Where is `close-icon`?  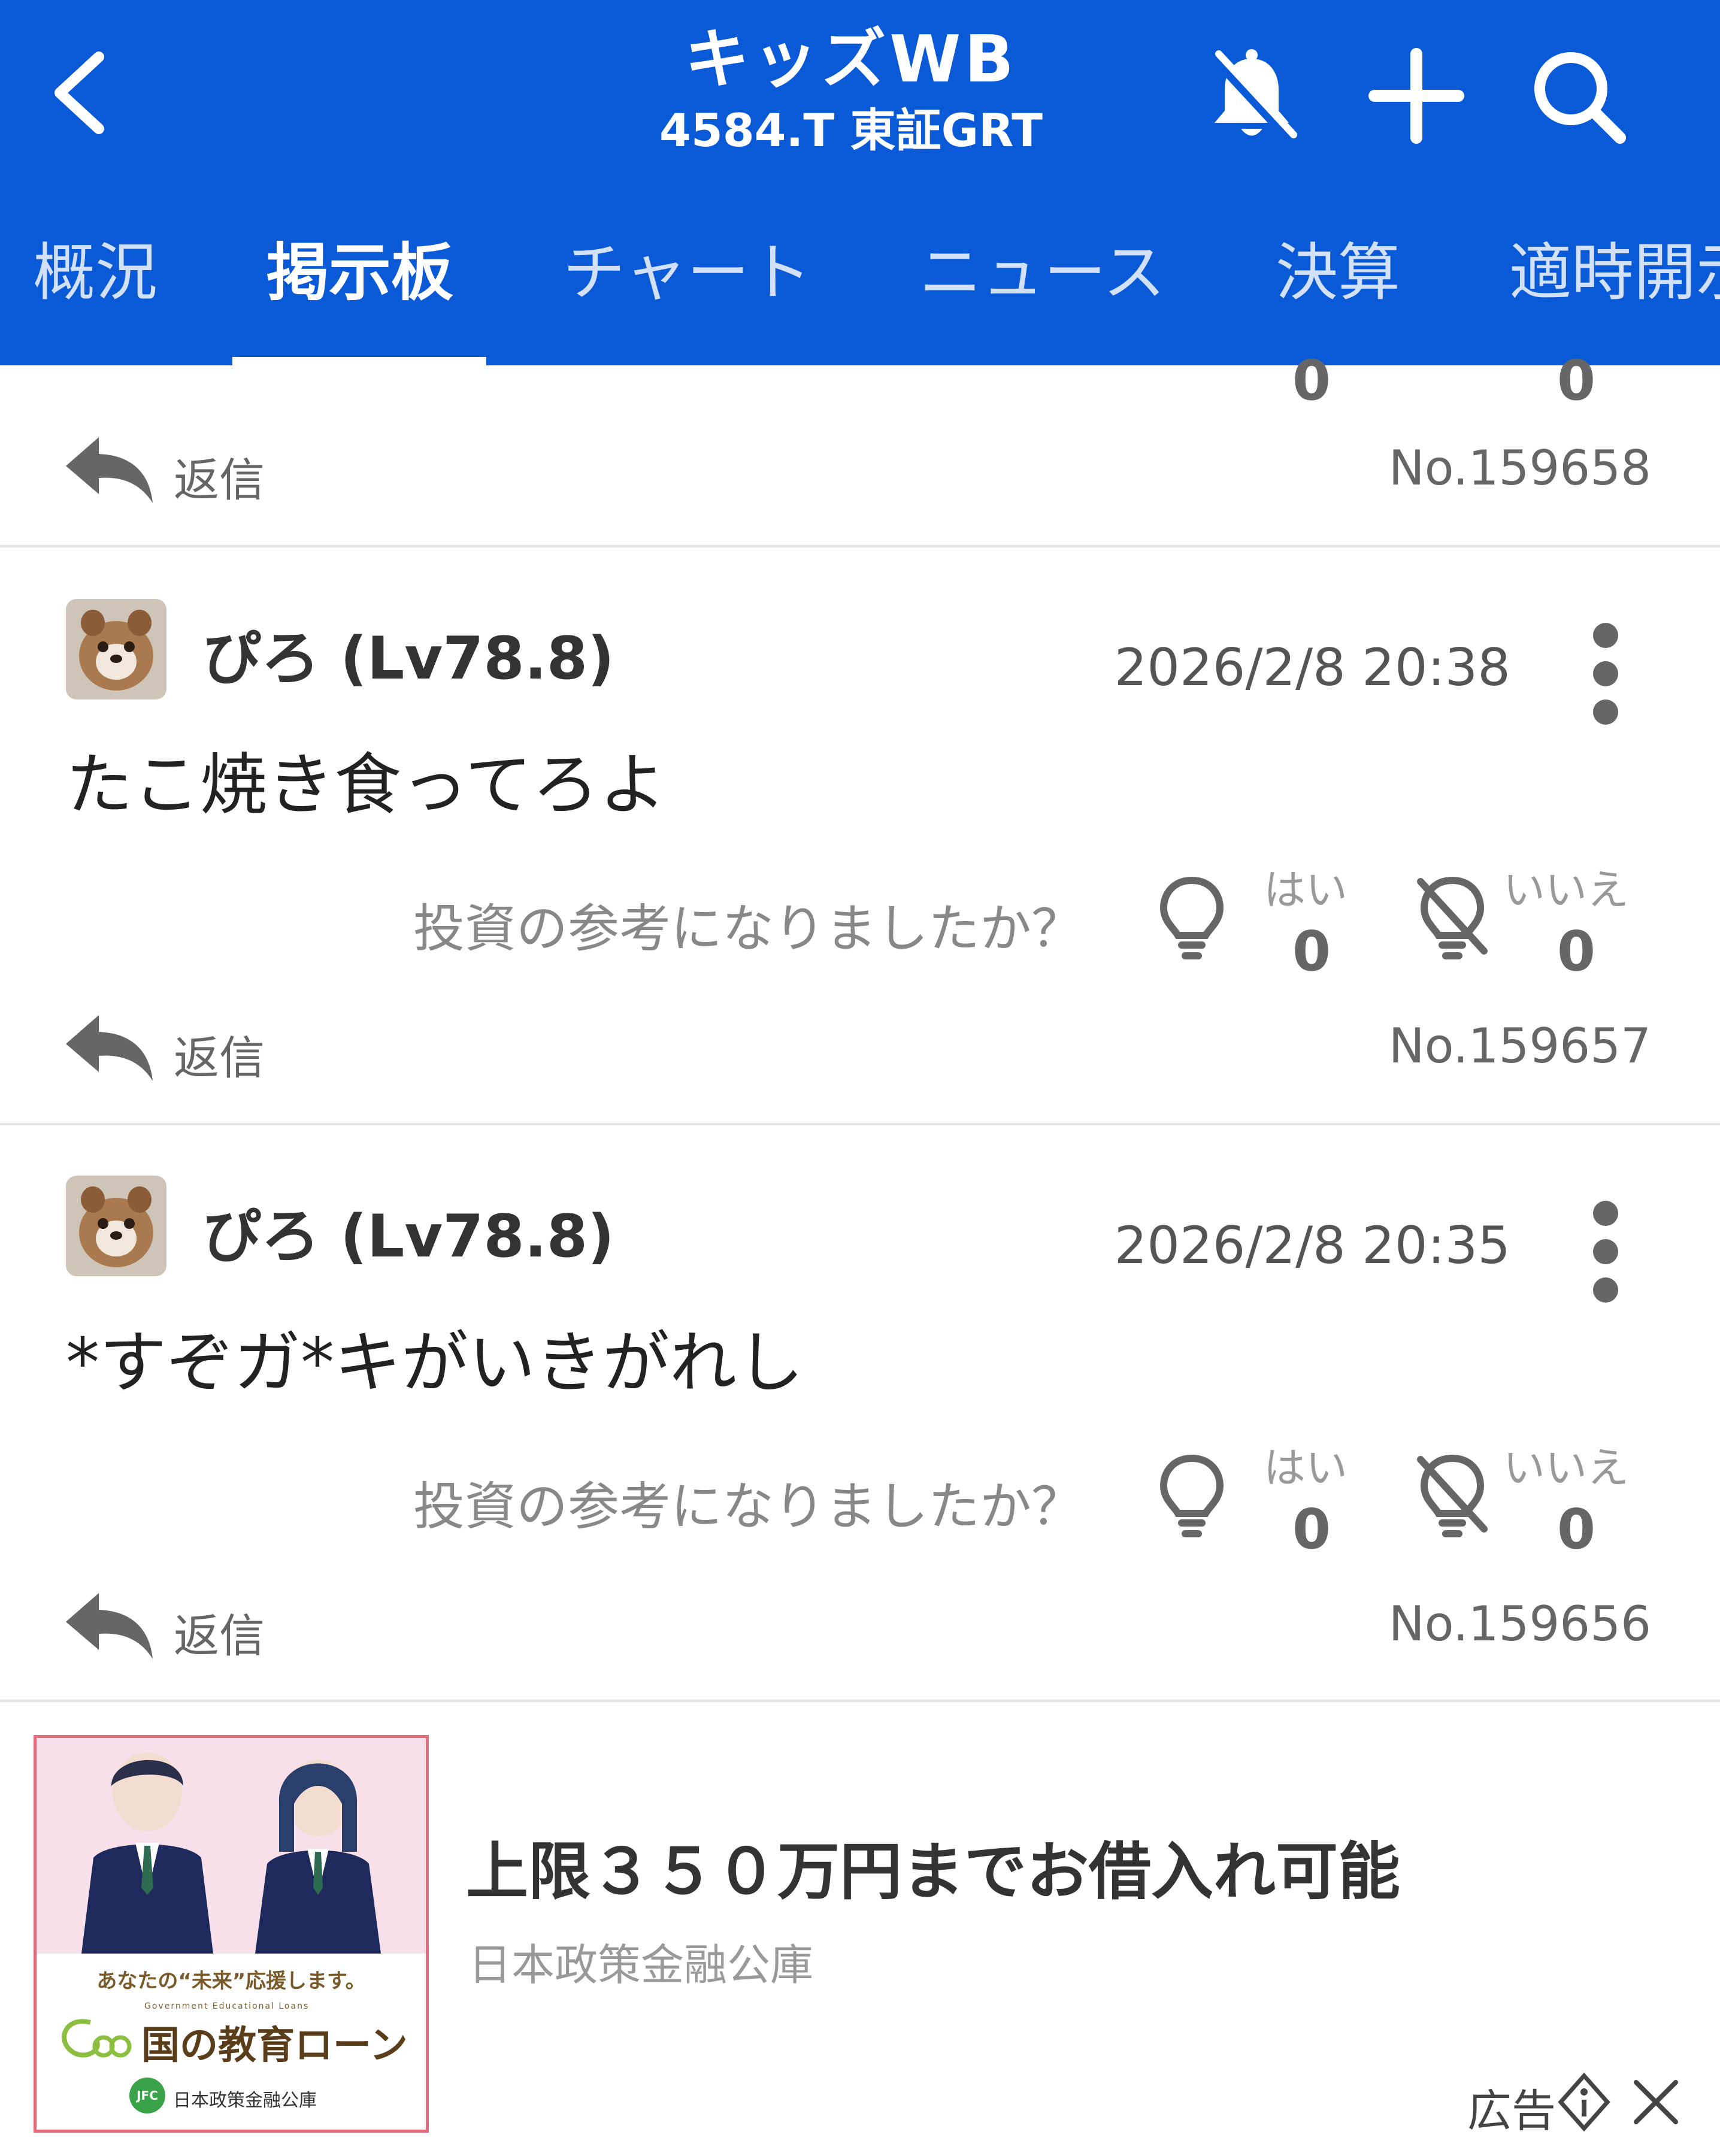
close-icon is located at coordinates (1656, 2102).